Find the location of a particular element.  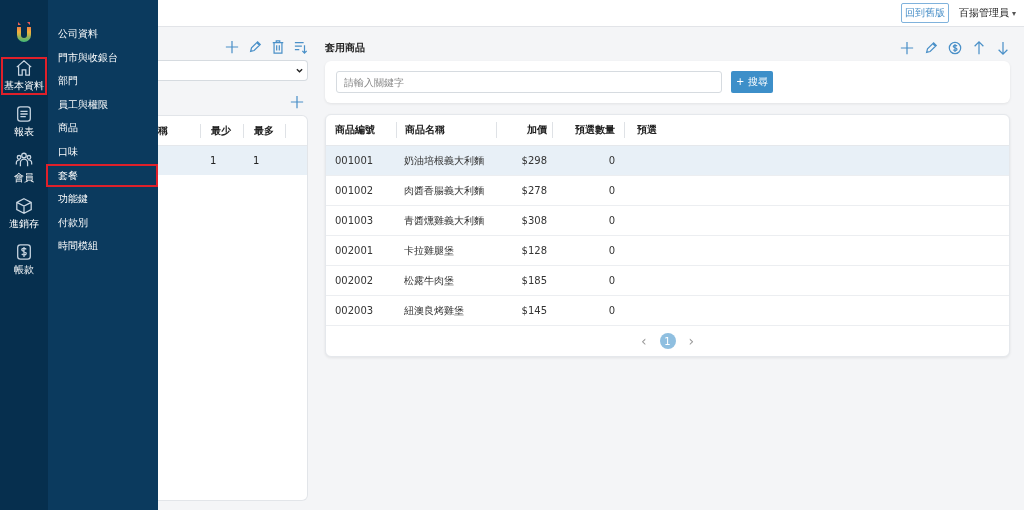

table-row: 001001 奶油培根義大利麵 $298 0 is located at coordinates (667, 161).